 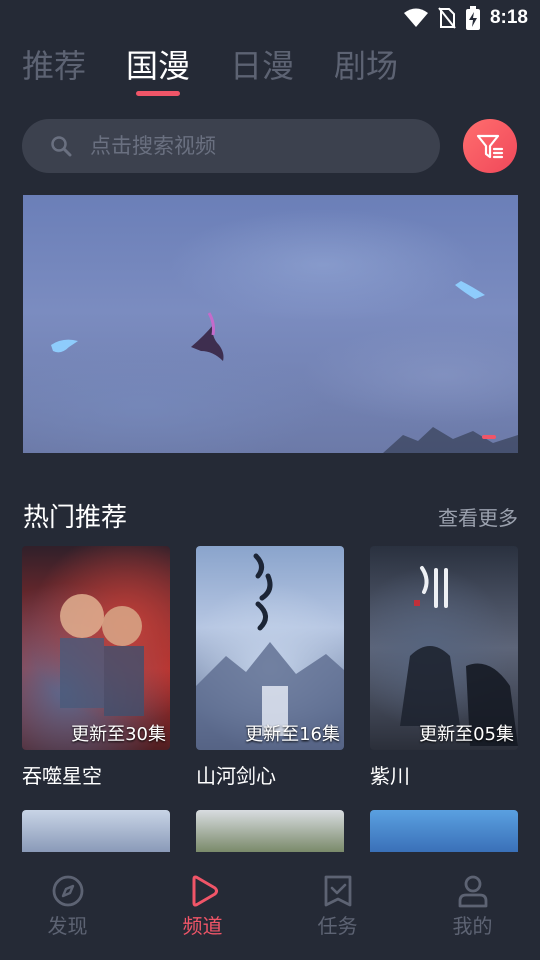 What do you see at coordinates (478, 516) in the screenshot?
I see `see-more-link: 查看更多` at bounding box center [478, 516].